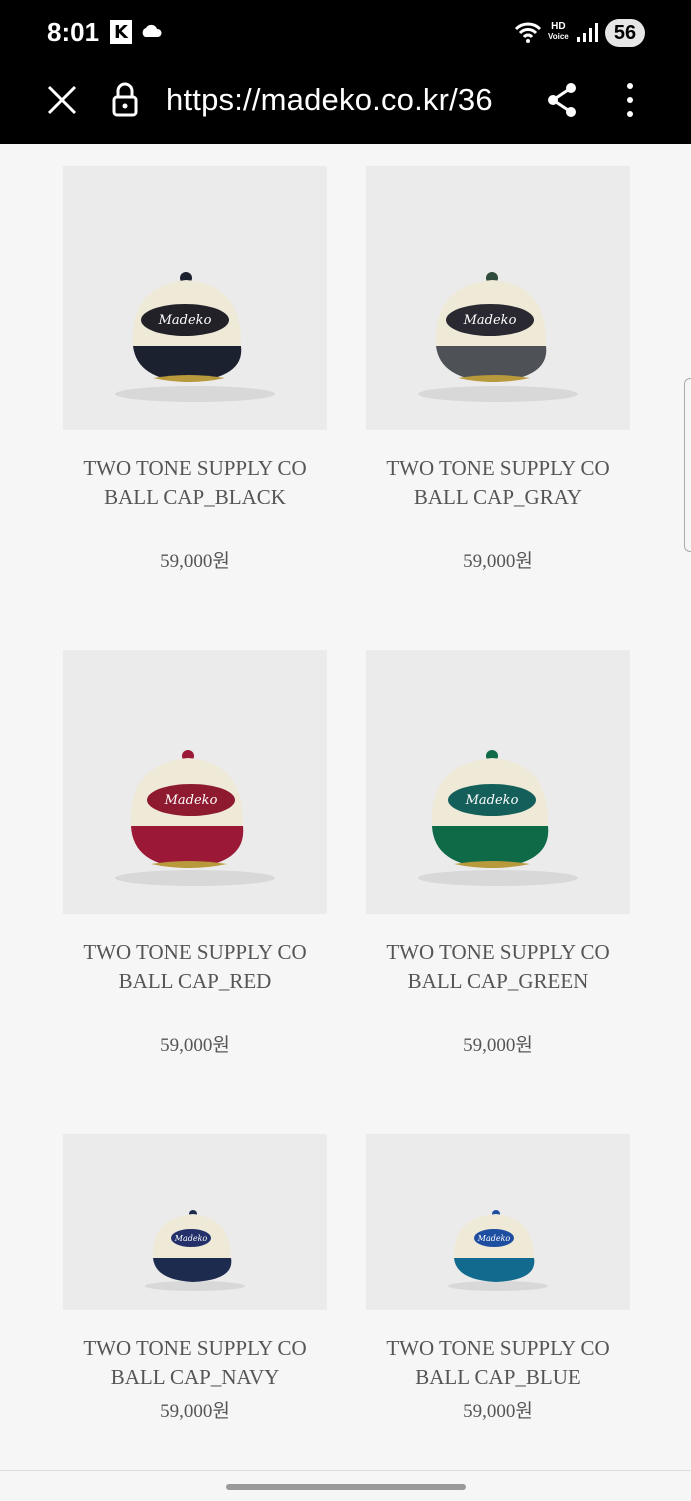 The width and height of the screenshot is (691, 1501). I want to click on cloud-icon, so click(152, 30).